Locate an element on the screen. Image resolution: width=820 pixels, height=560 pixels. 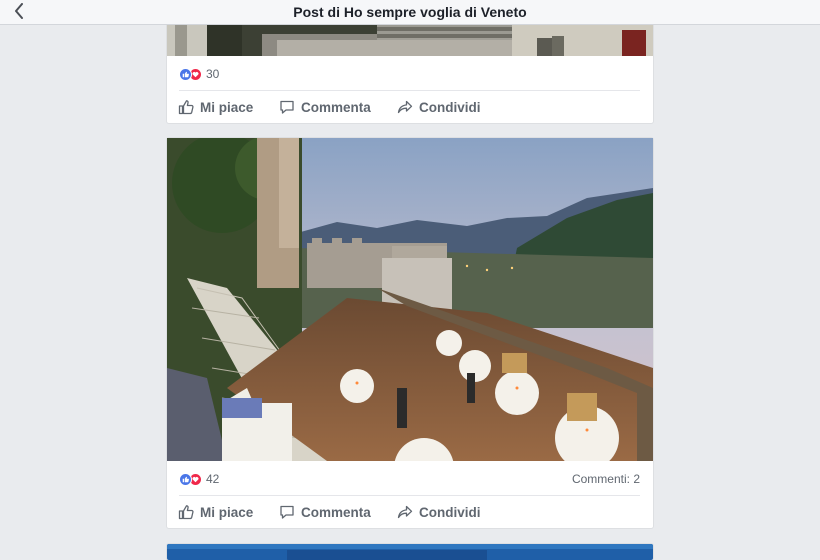
post-photo is located at coordinates (410, 552).